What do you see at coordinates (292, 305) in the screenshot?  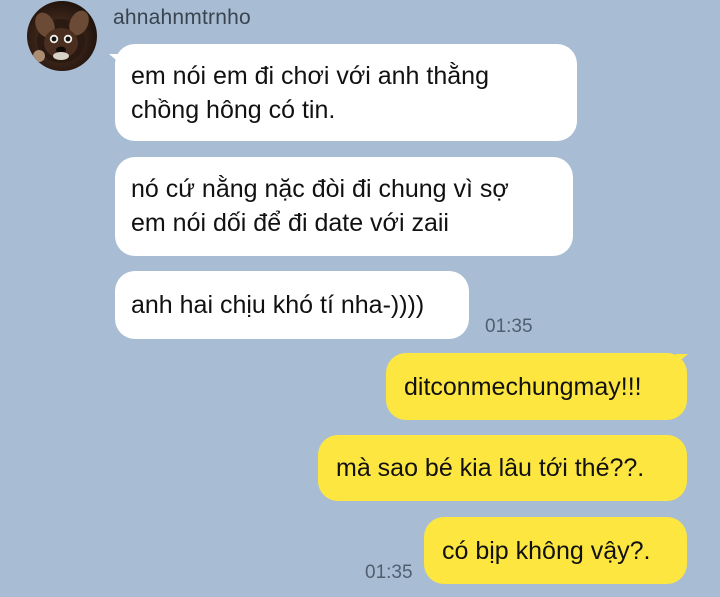 I see `incoming-message: anh hai chịu khó tí nha-))))` at bounding box center [292, 305].